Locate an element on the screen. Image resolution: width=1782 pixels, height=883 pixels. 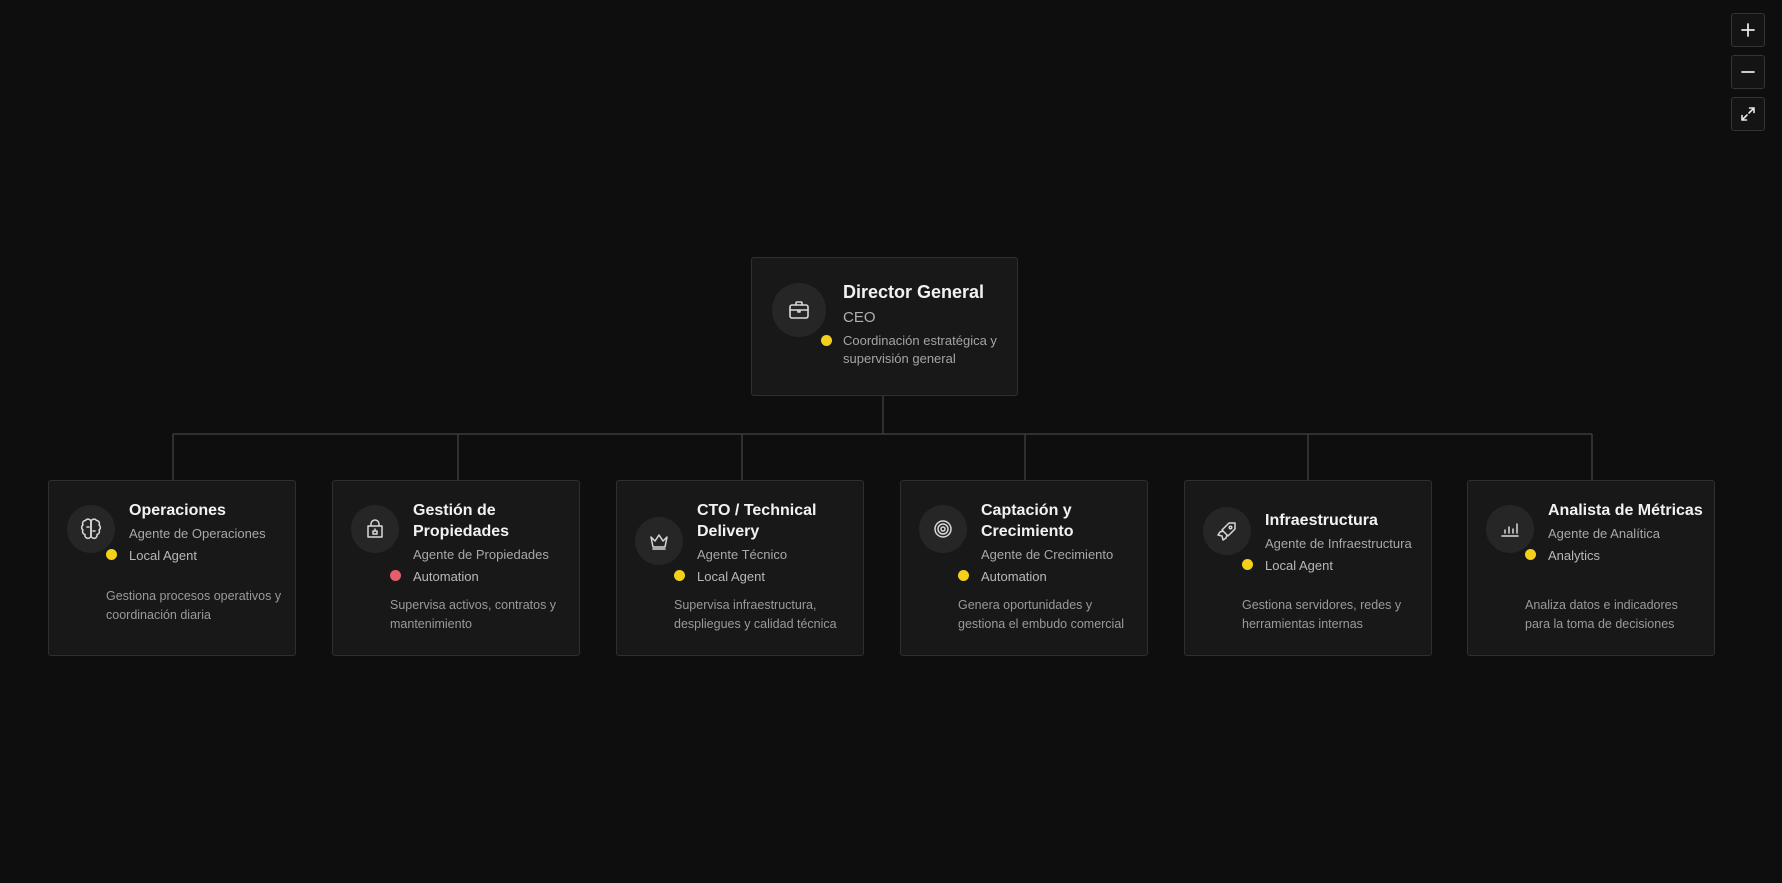
node-status: Analytics is located at coordinates (1574, 555).